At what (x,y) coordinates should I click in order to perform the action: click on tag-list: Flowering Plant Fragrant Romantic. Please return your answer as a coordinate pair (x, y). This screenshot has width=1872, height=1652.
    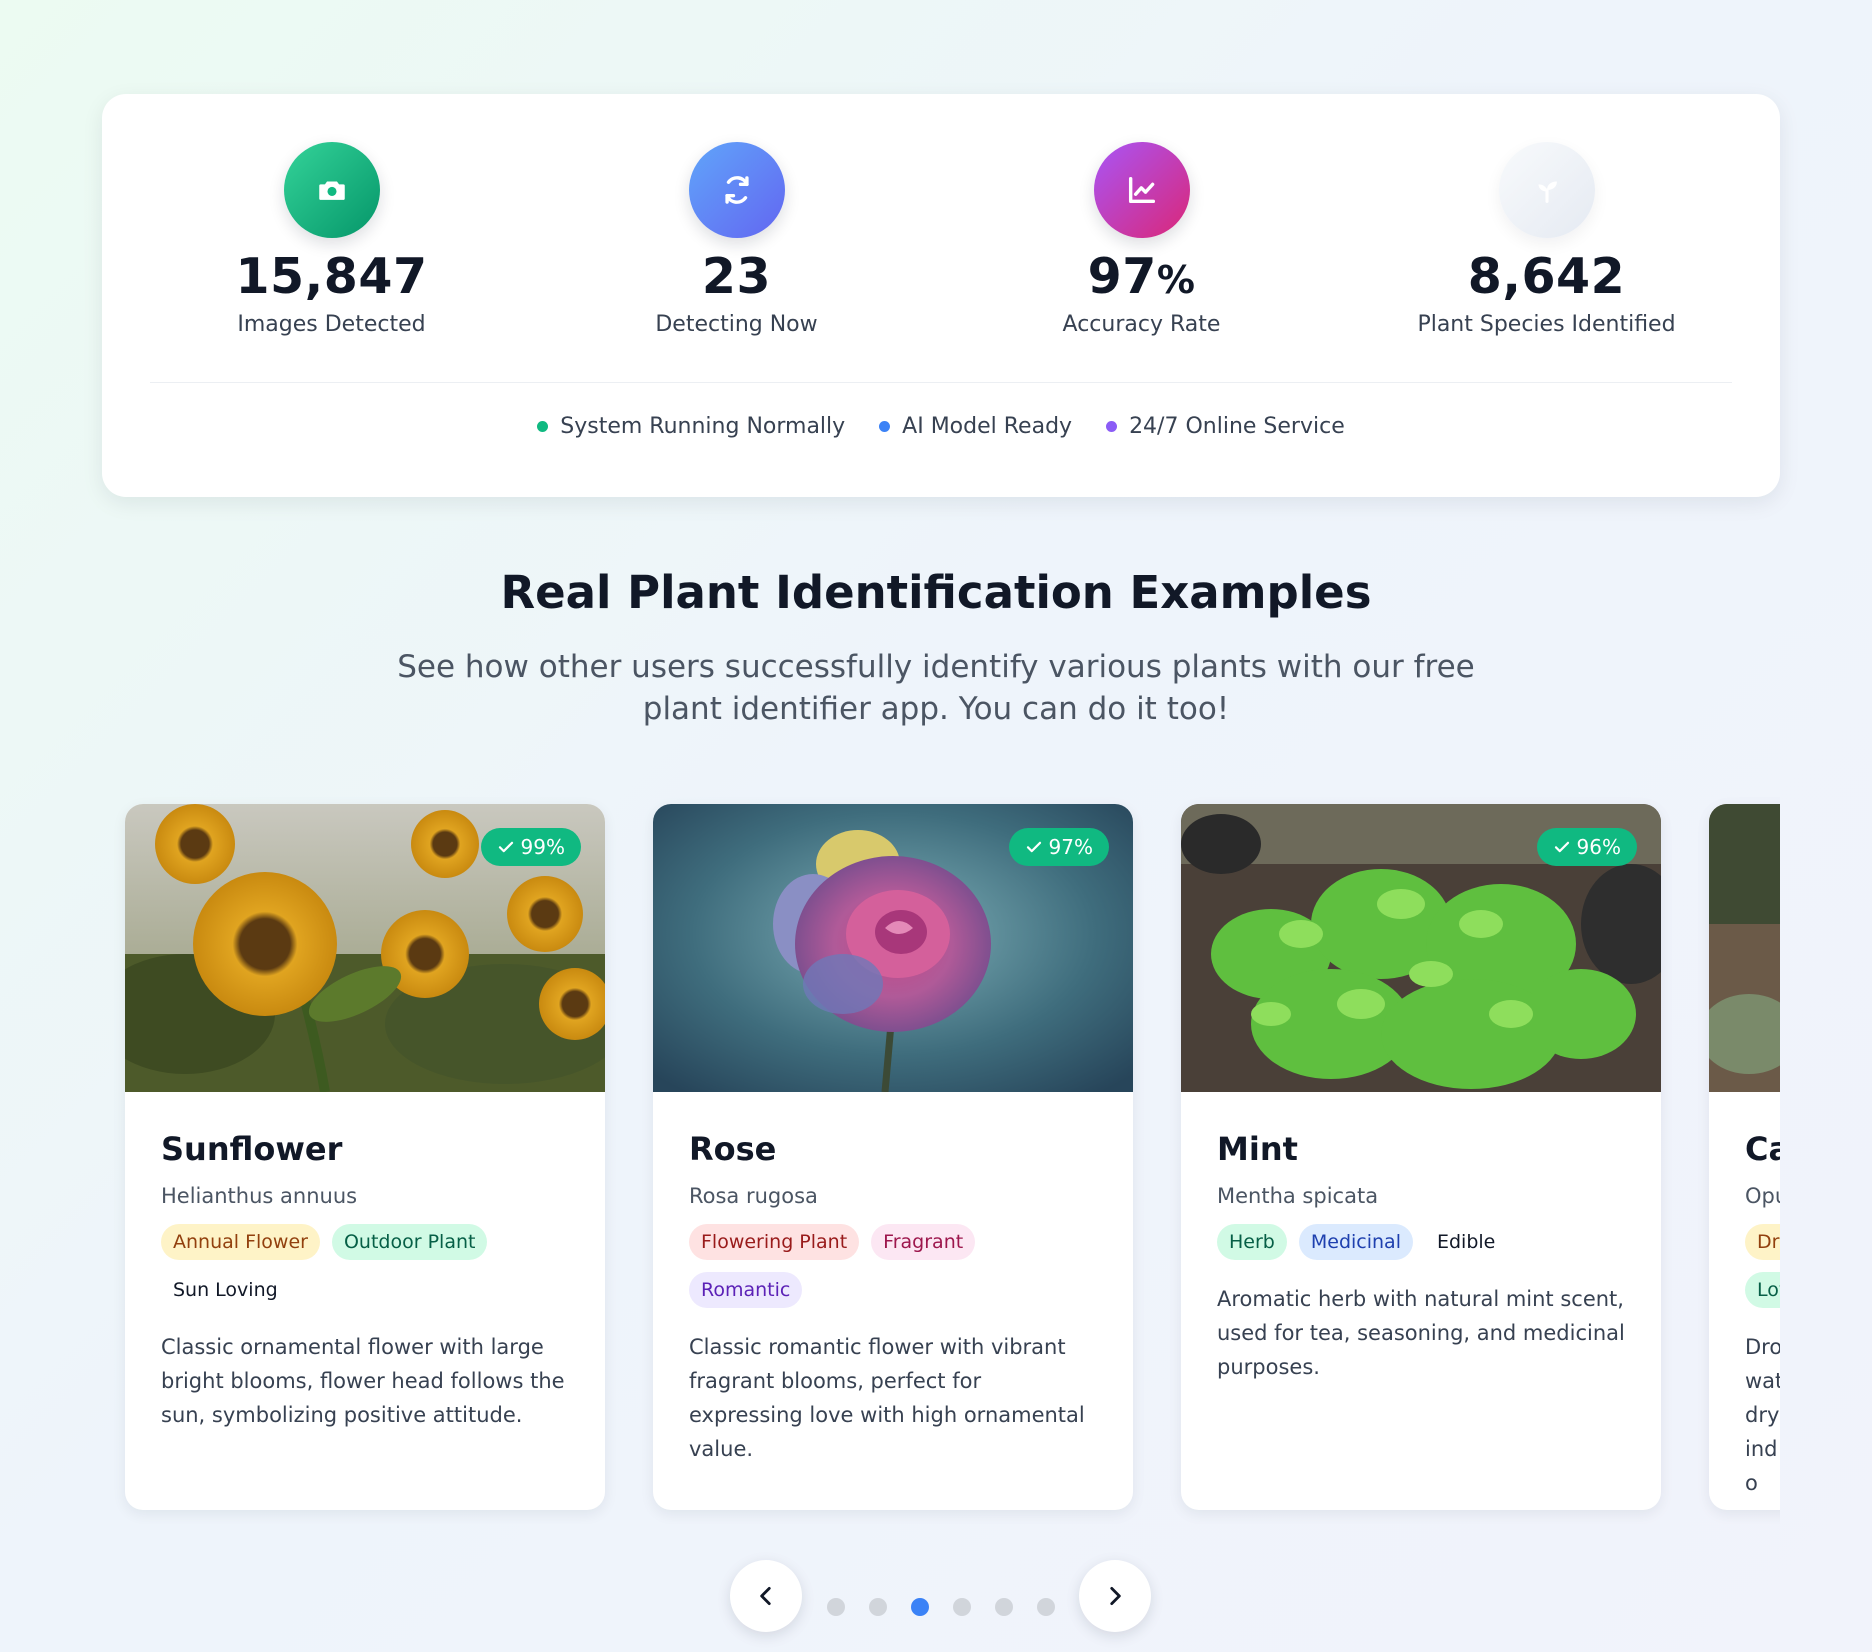
    Looking at the image, I should click on (893, 1266).